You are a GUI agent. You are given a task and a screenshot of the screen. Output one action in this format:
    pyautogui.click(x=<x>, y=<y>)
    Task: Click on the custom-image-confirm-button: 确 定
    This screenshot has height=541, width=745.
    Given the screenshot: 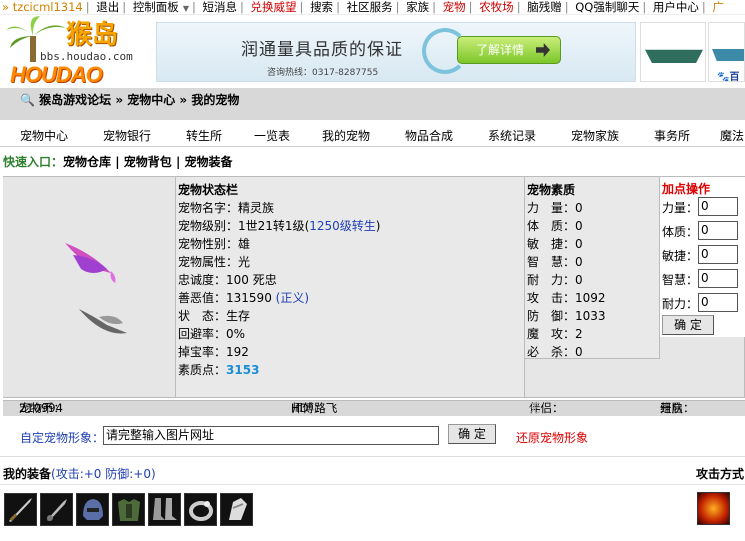 What is the action you would take?
    pyautogui.click(x=472, y=434)
    